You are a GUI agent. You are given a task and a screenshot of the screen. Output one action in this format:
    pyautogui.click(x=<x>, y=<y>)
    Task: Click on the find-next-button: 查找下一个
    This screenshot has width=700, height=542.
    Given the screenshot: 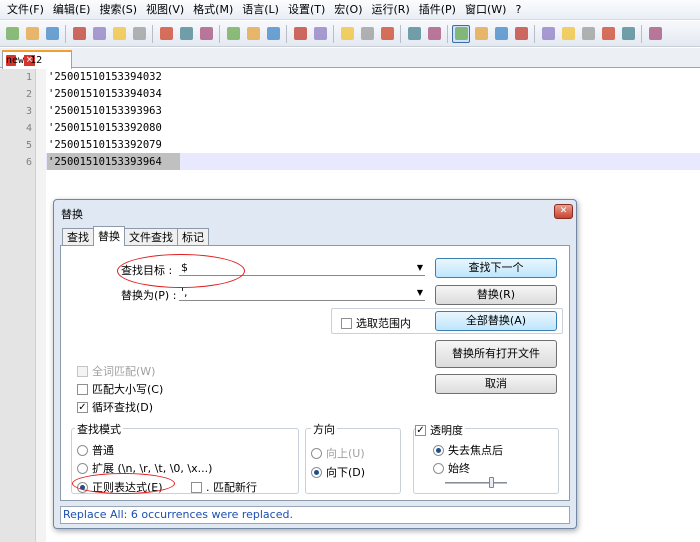 What is the action you would take?
    pyautogui.click(x=496, y=268)
    